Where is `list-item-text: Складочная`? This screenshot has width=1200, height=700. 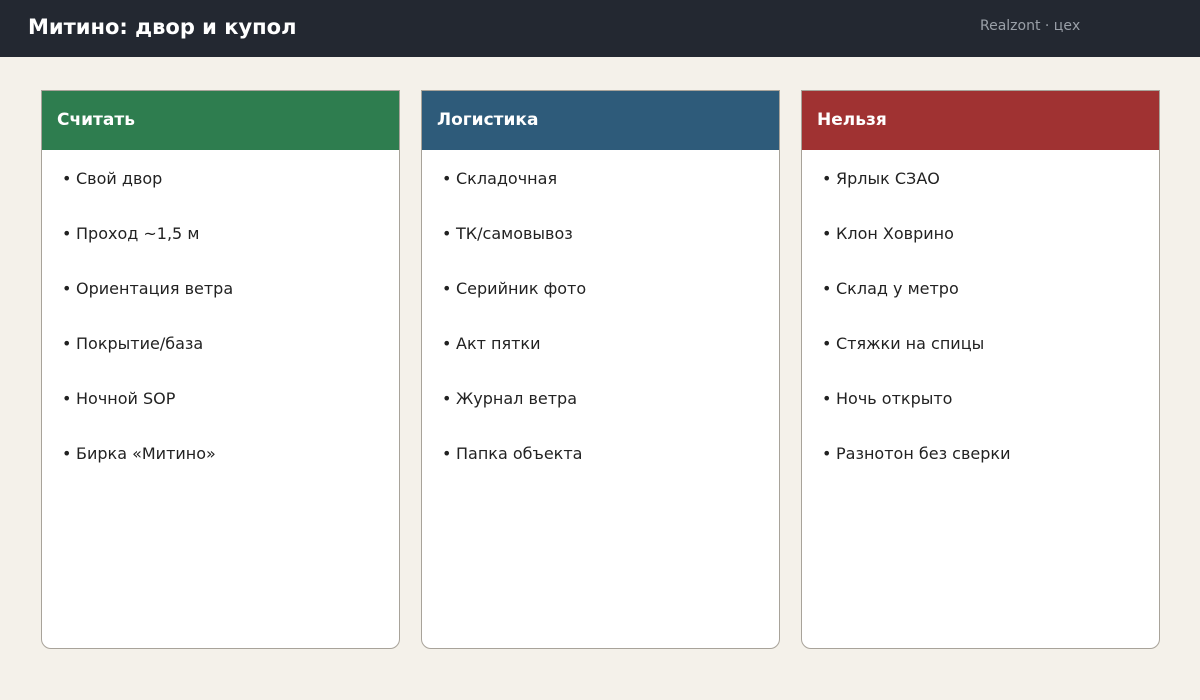
list-item-text: Складочная is located at coordinates (507, 178).